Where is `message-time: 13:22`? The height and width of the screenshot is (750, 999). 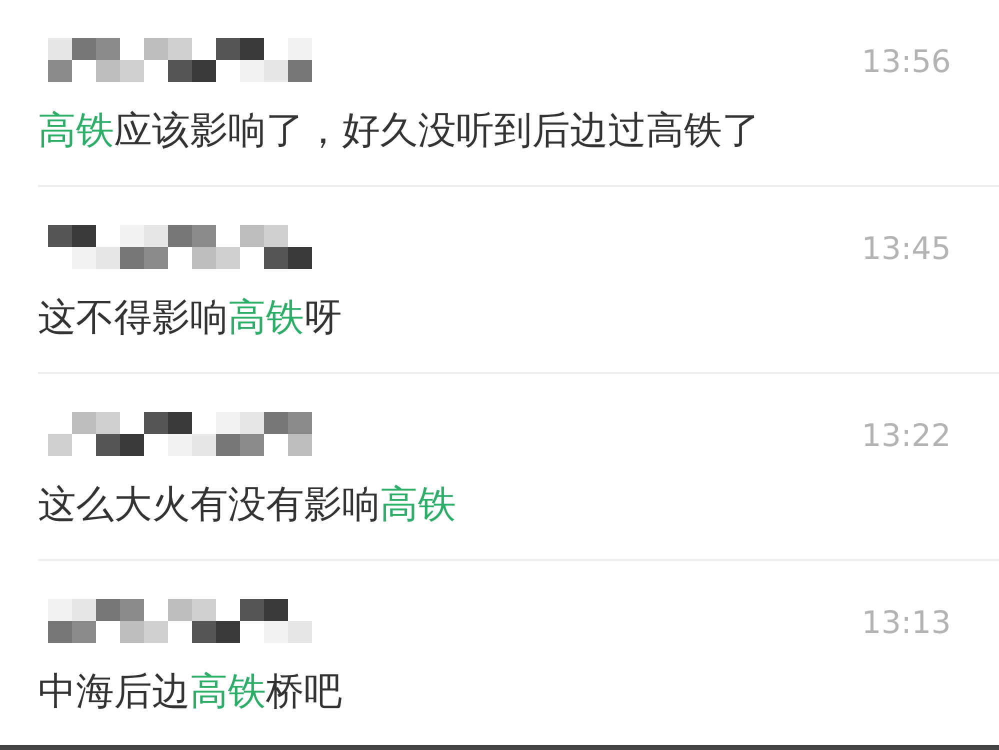
message-time: 13:22 is located at coordinates (906, 436).